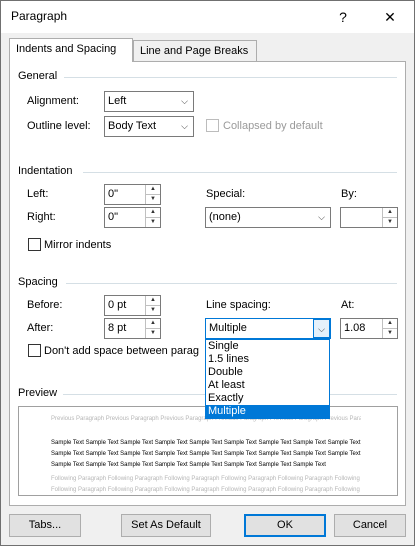  Describe the element at coordinates (117, 305) in the screenshot. I see `before-value: 0 pt` at that location.